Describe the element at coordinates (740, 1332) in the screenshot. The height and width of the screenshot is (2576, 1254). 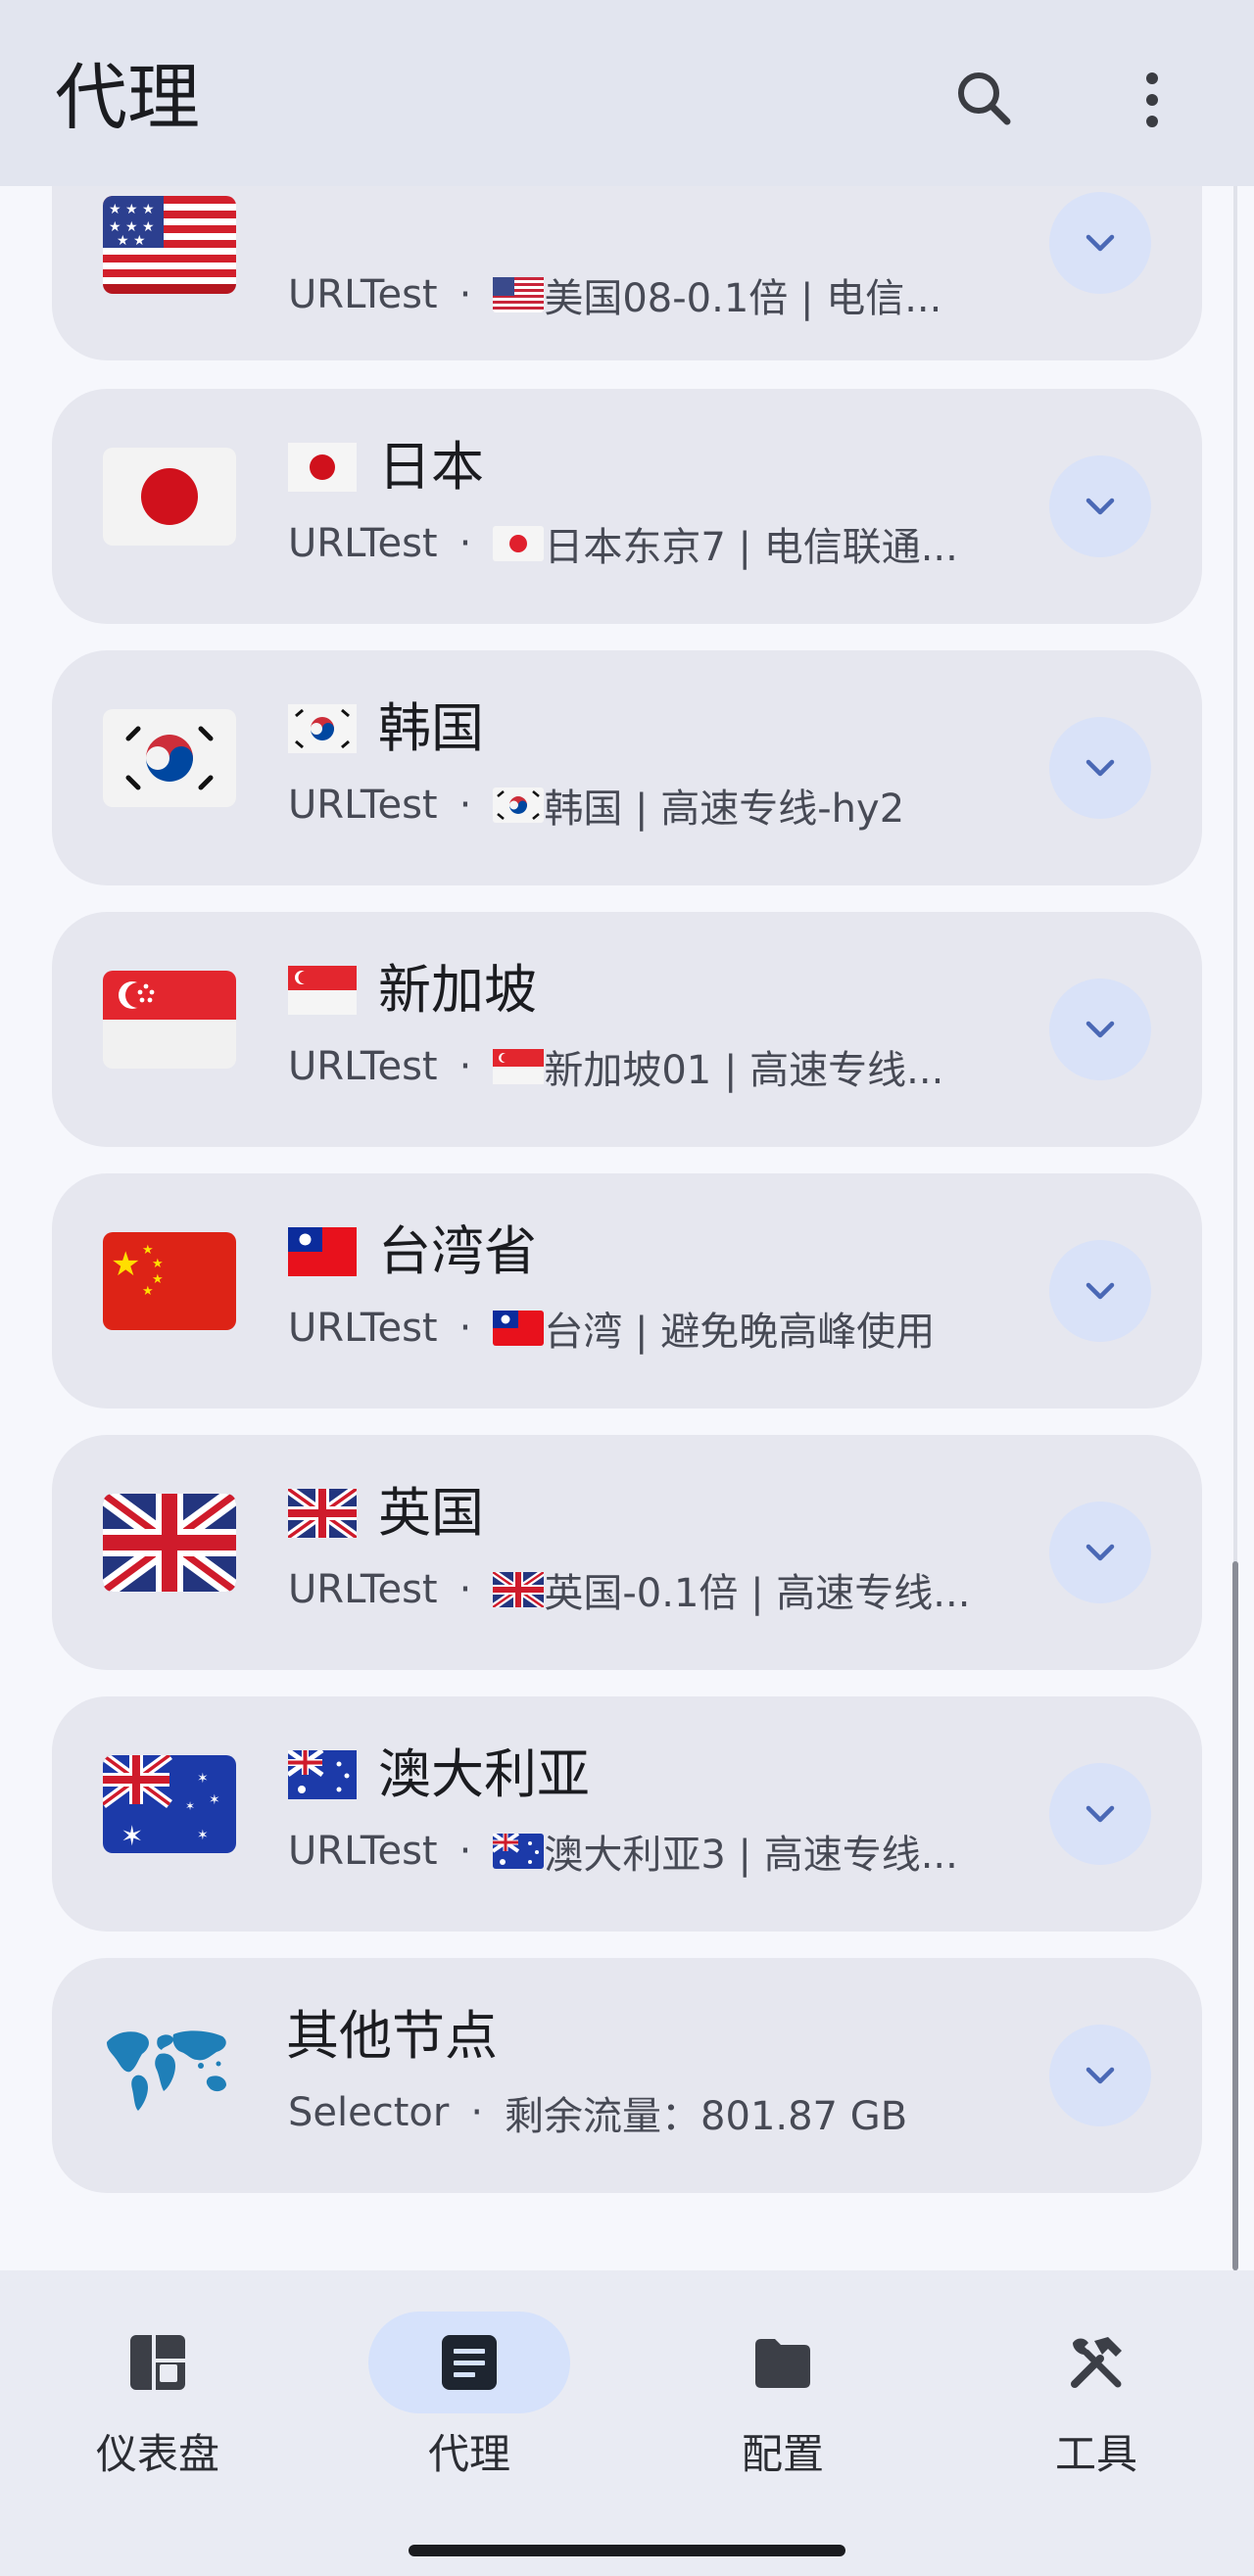
I see `selected-node: 台湾 | 避免晚高峰使用` at that location.